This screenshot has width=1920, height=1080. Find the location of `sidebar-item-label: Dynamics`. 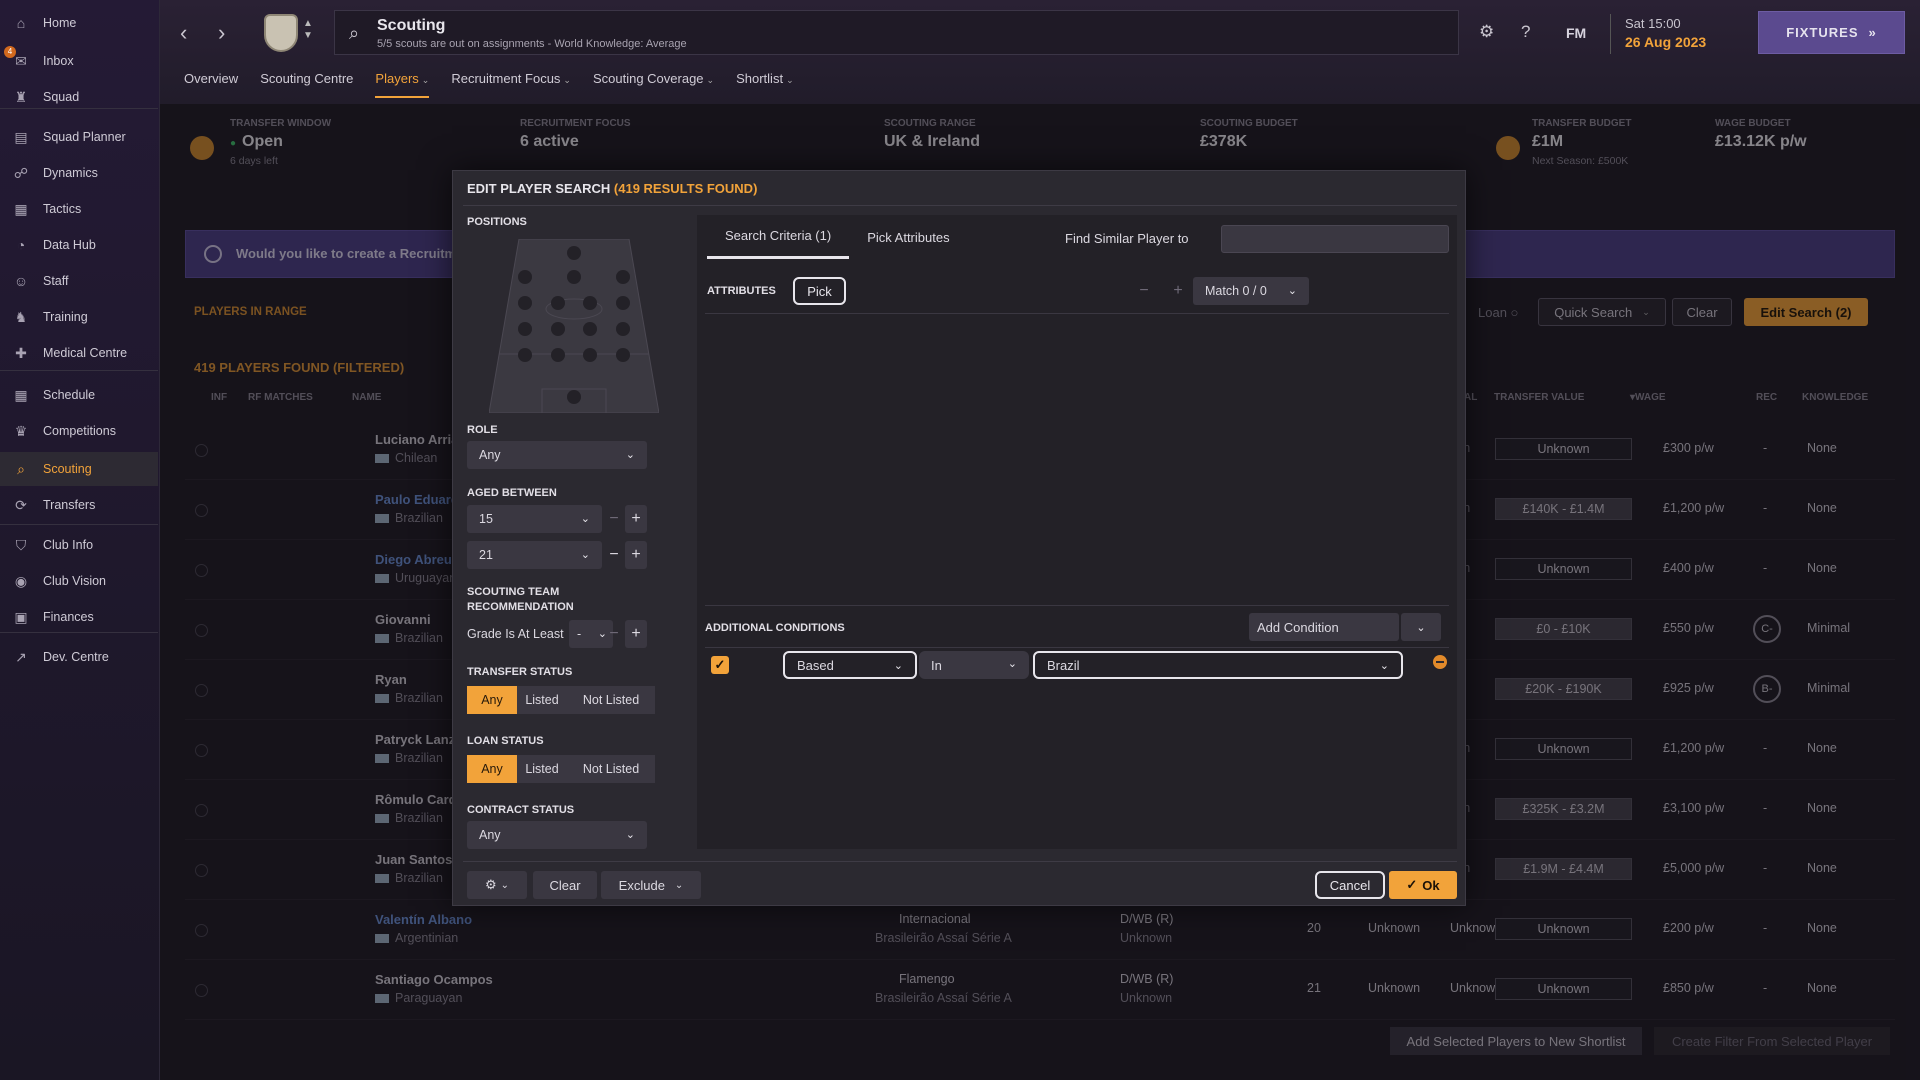

sidebar-item-label: Dynamics is located at coordinates (70, 173).